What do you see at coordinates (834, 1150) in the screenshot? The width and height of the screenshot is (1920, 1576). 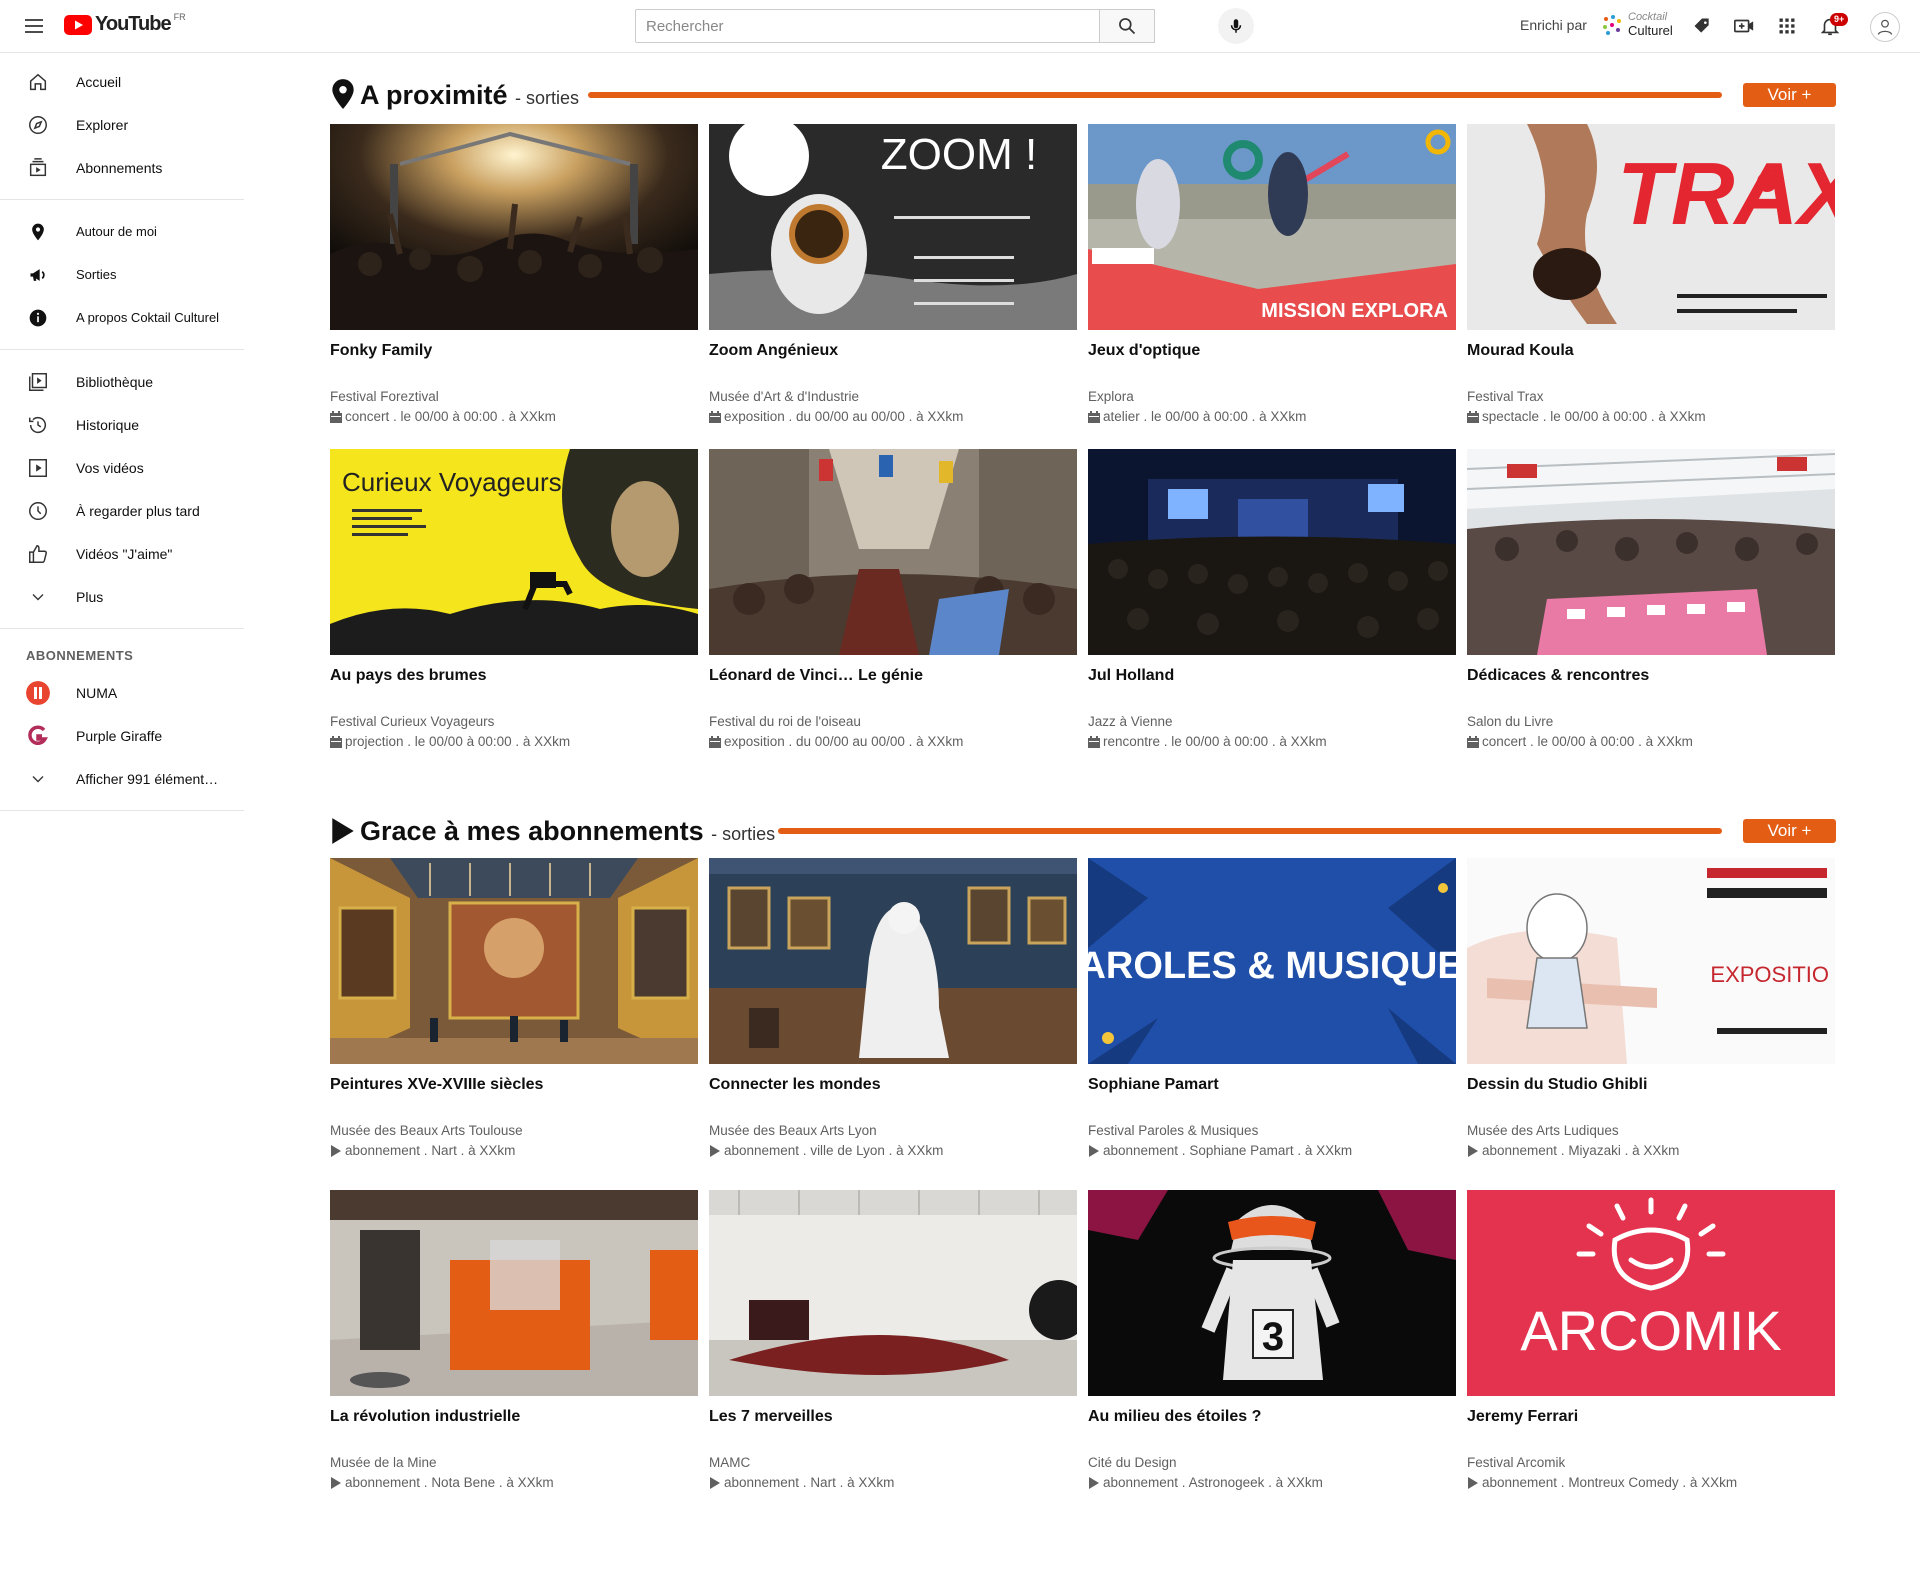 I see `card-meta-text: abonnement . ville de Lyon . à XXkm` at bounding box center [834, 1150].